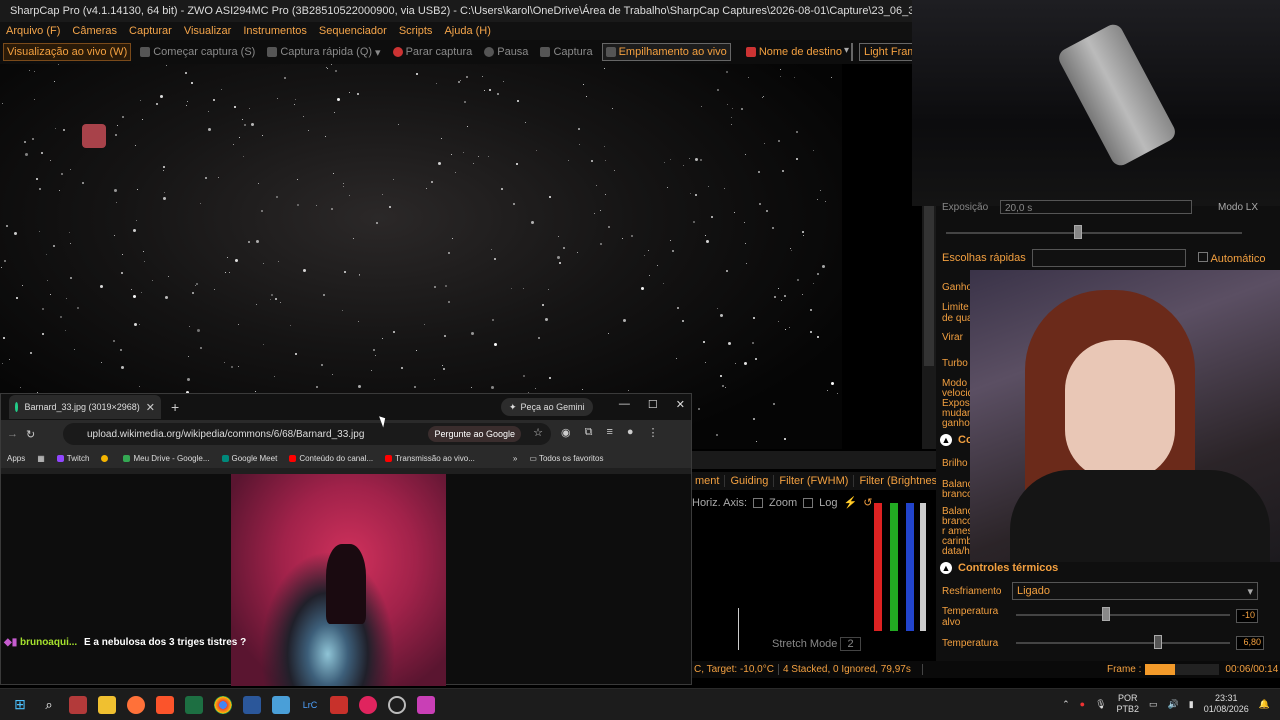 This screenshot has height=720, width=1280. What do you see at coordinates (1094, 233) in the screenshot?
I see `exposure-slider` at bounding box center [1094, 233].